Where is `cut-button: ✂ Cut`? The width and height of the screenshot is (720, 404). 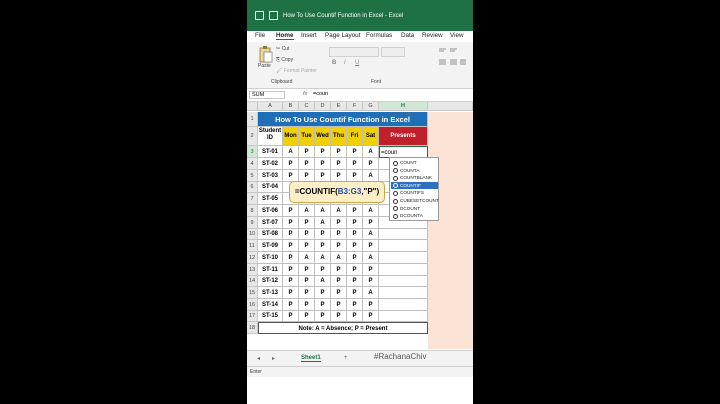
cut-button: ✂ Cut is located at coordinates (282, 49).